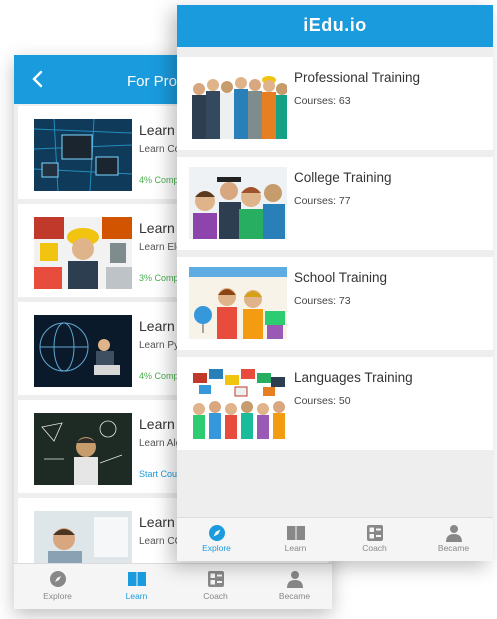  Describe the element at coordinates (83, 155) in the screenshot. I see `course-thumbnail-circuit` at that location.